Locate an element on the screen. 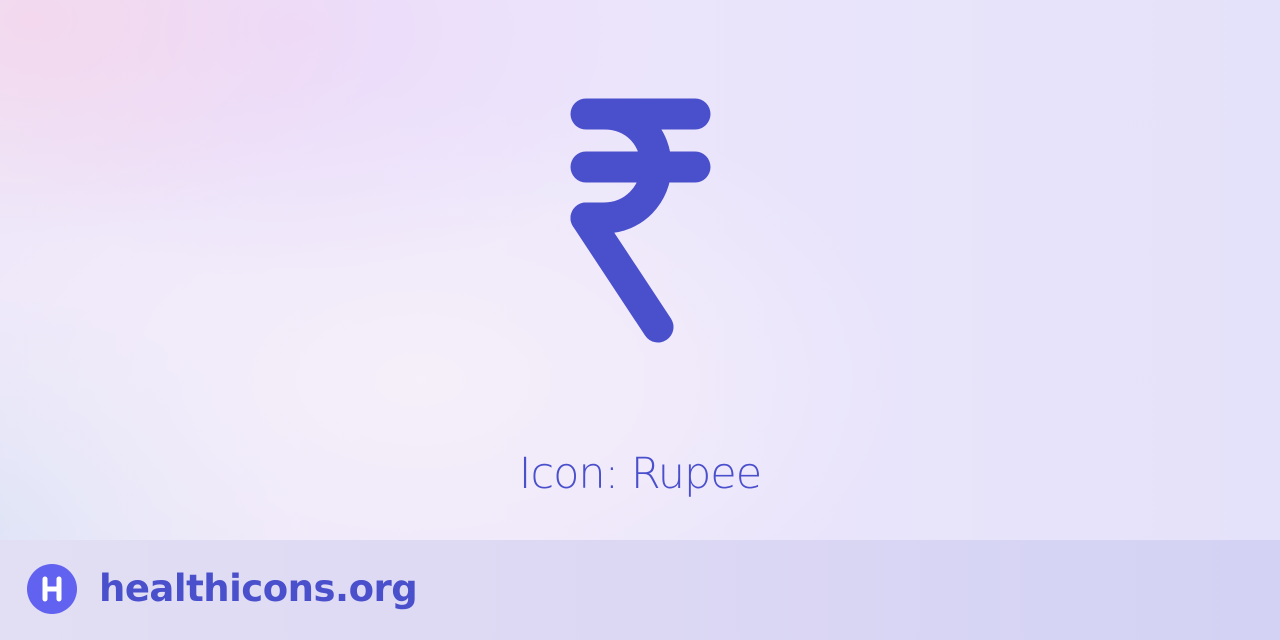 The image size is (1280, 640). healthicons-logo-icon is located at coordinates (52, 589).